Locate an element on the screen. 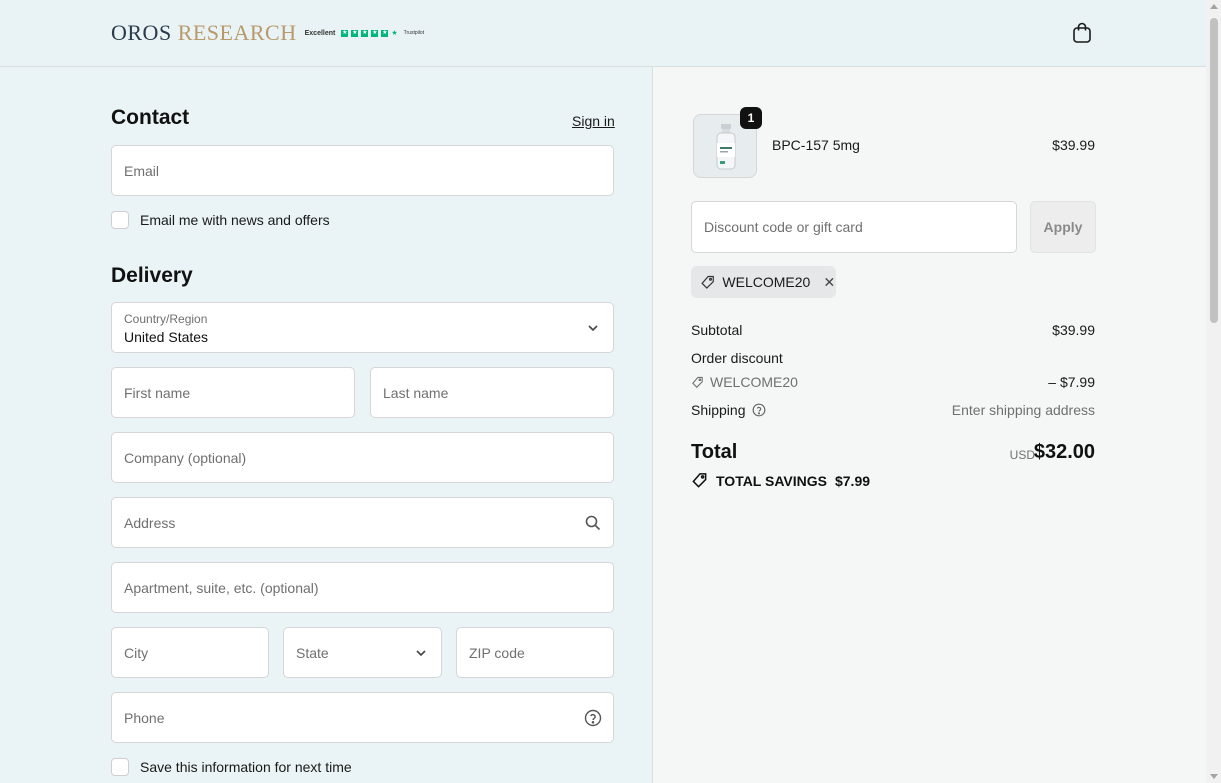 The image size is (1221, 783). product-price: $39.99 is located at coordinates (1073, 145).